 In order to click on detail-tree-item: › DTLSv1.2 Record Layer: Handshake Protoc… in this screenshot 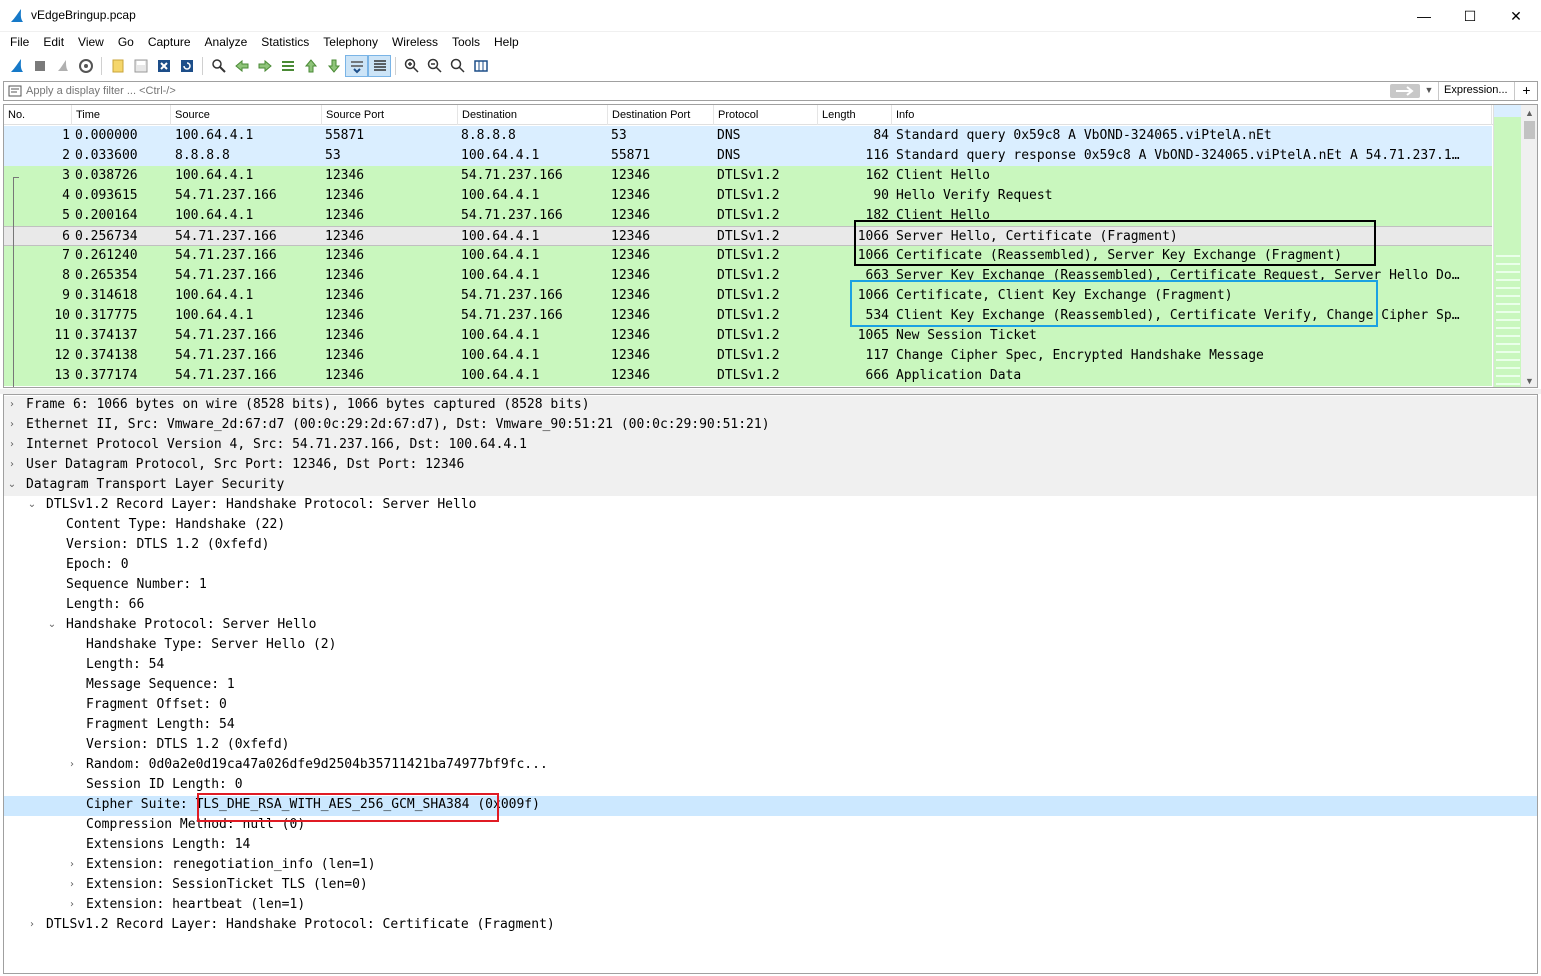, I will do `click(770, 926)`.